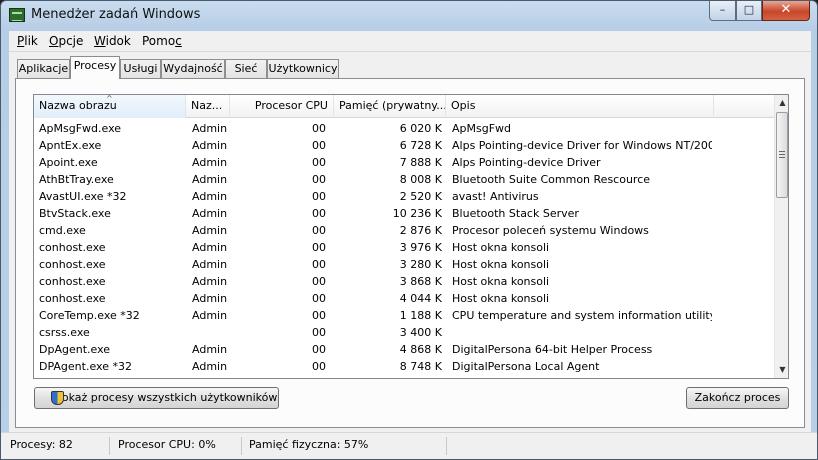 The height and width of the screenshot is (460, 818). Describe the element at coordinates (744, 106) in the screenshot. I see `column-header-empty` at that location.